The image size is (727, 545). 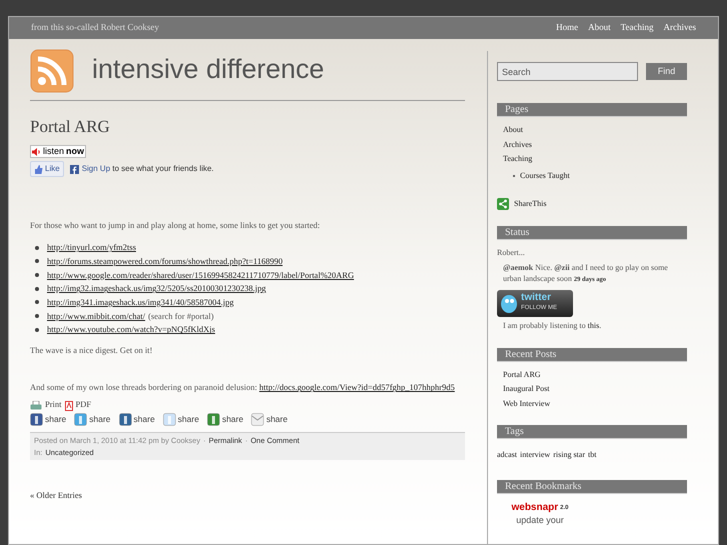 I want to click on page-link: Courses Taught, so click(x=545, y=175).